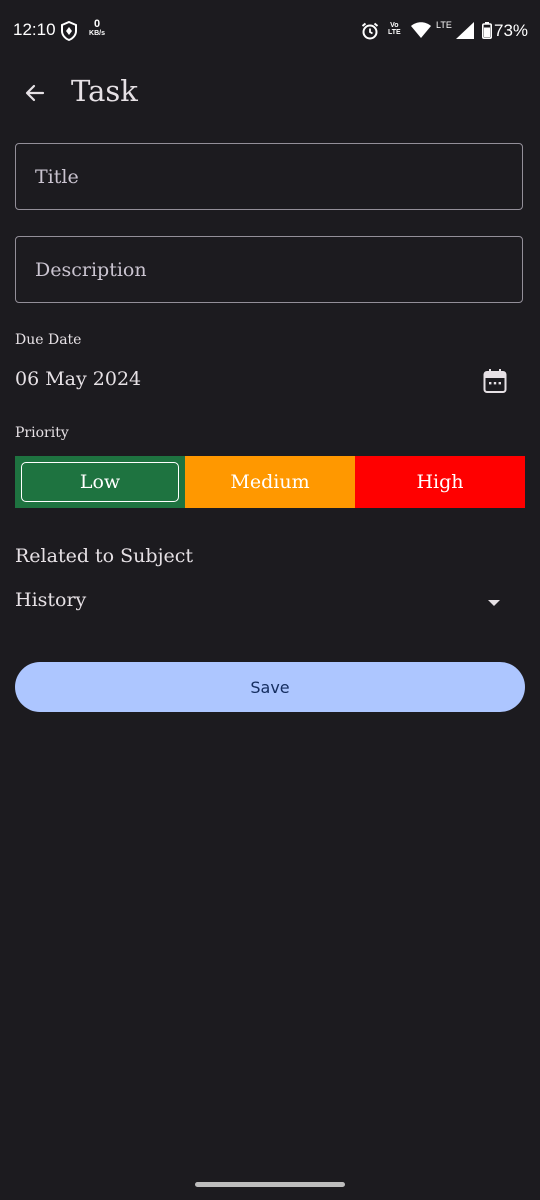  What do you see at coordinates (42, 433) in the screenshot?
I see `priority-label: Priority` at bounding box center [42, 433].